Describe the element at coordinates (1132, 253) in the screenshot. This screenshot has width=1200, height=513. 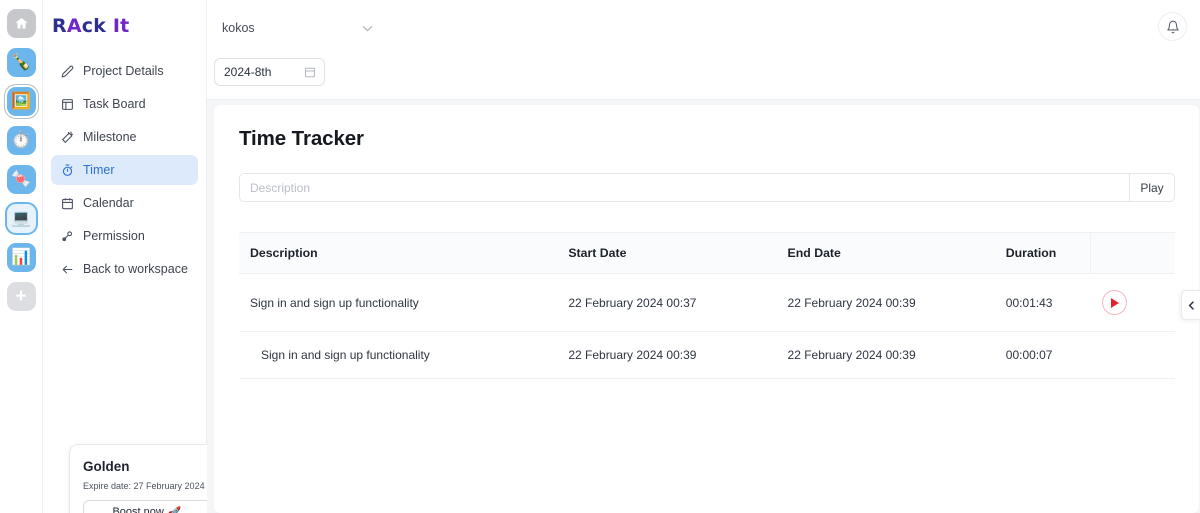
I see `column-header-actions` at that location.